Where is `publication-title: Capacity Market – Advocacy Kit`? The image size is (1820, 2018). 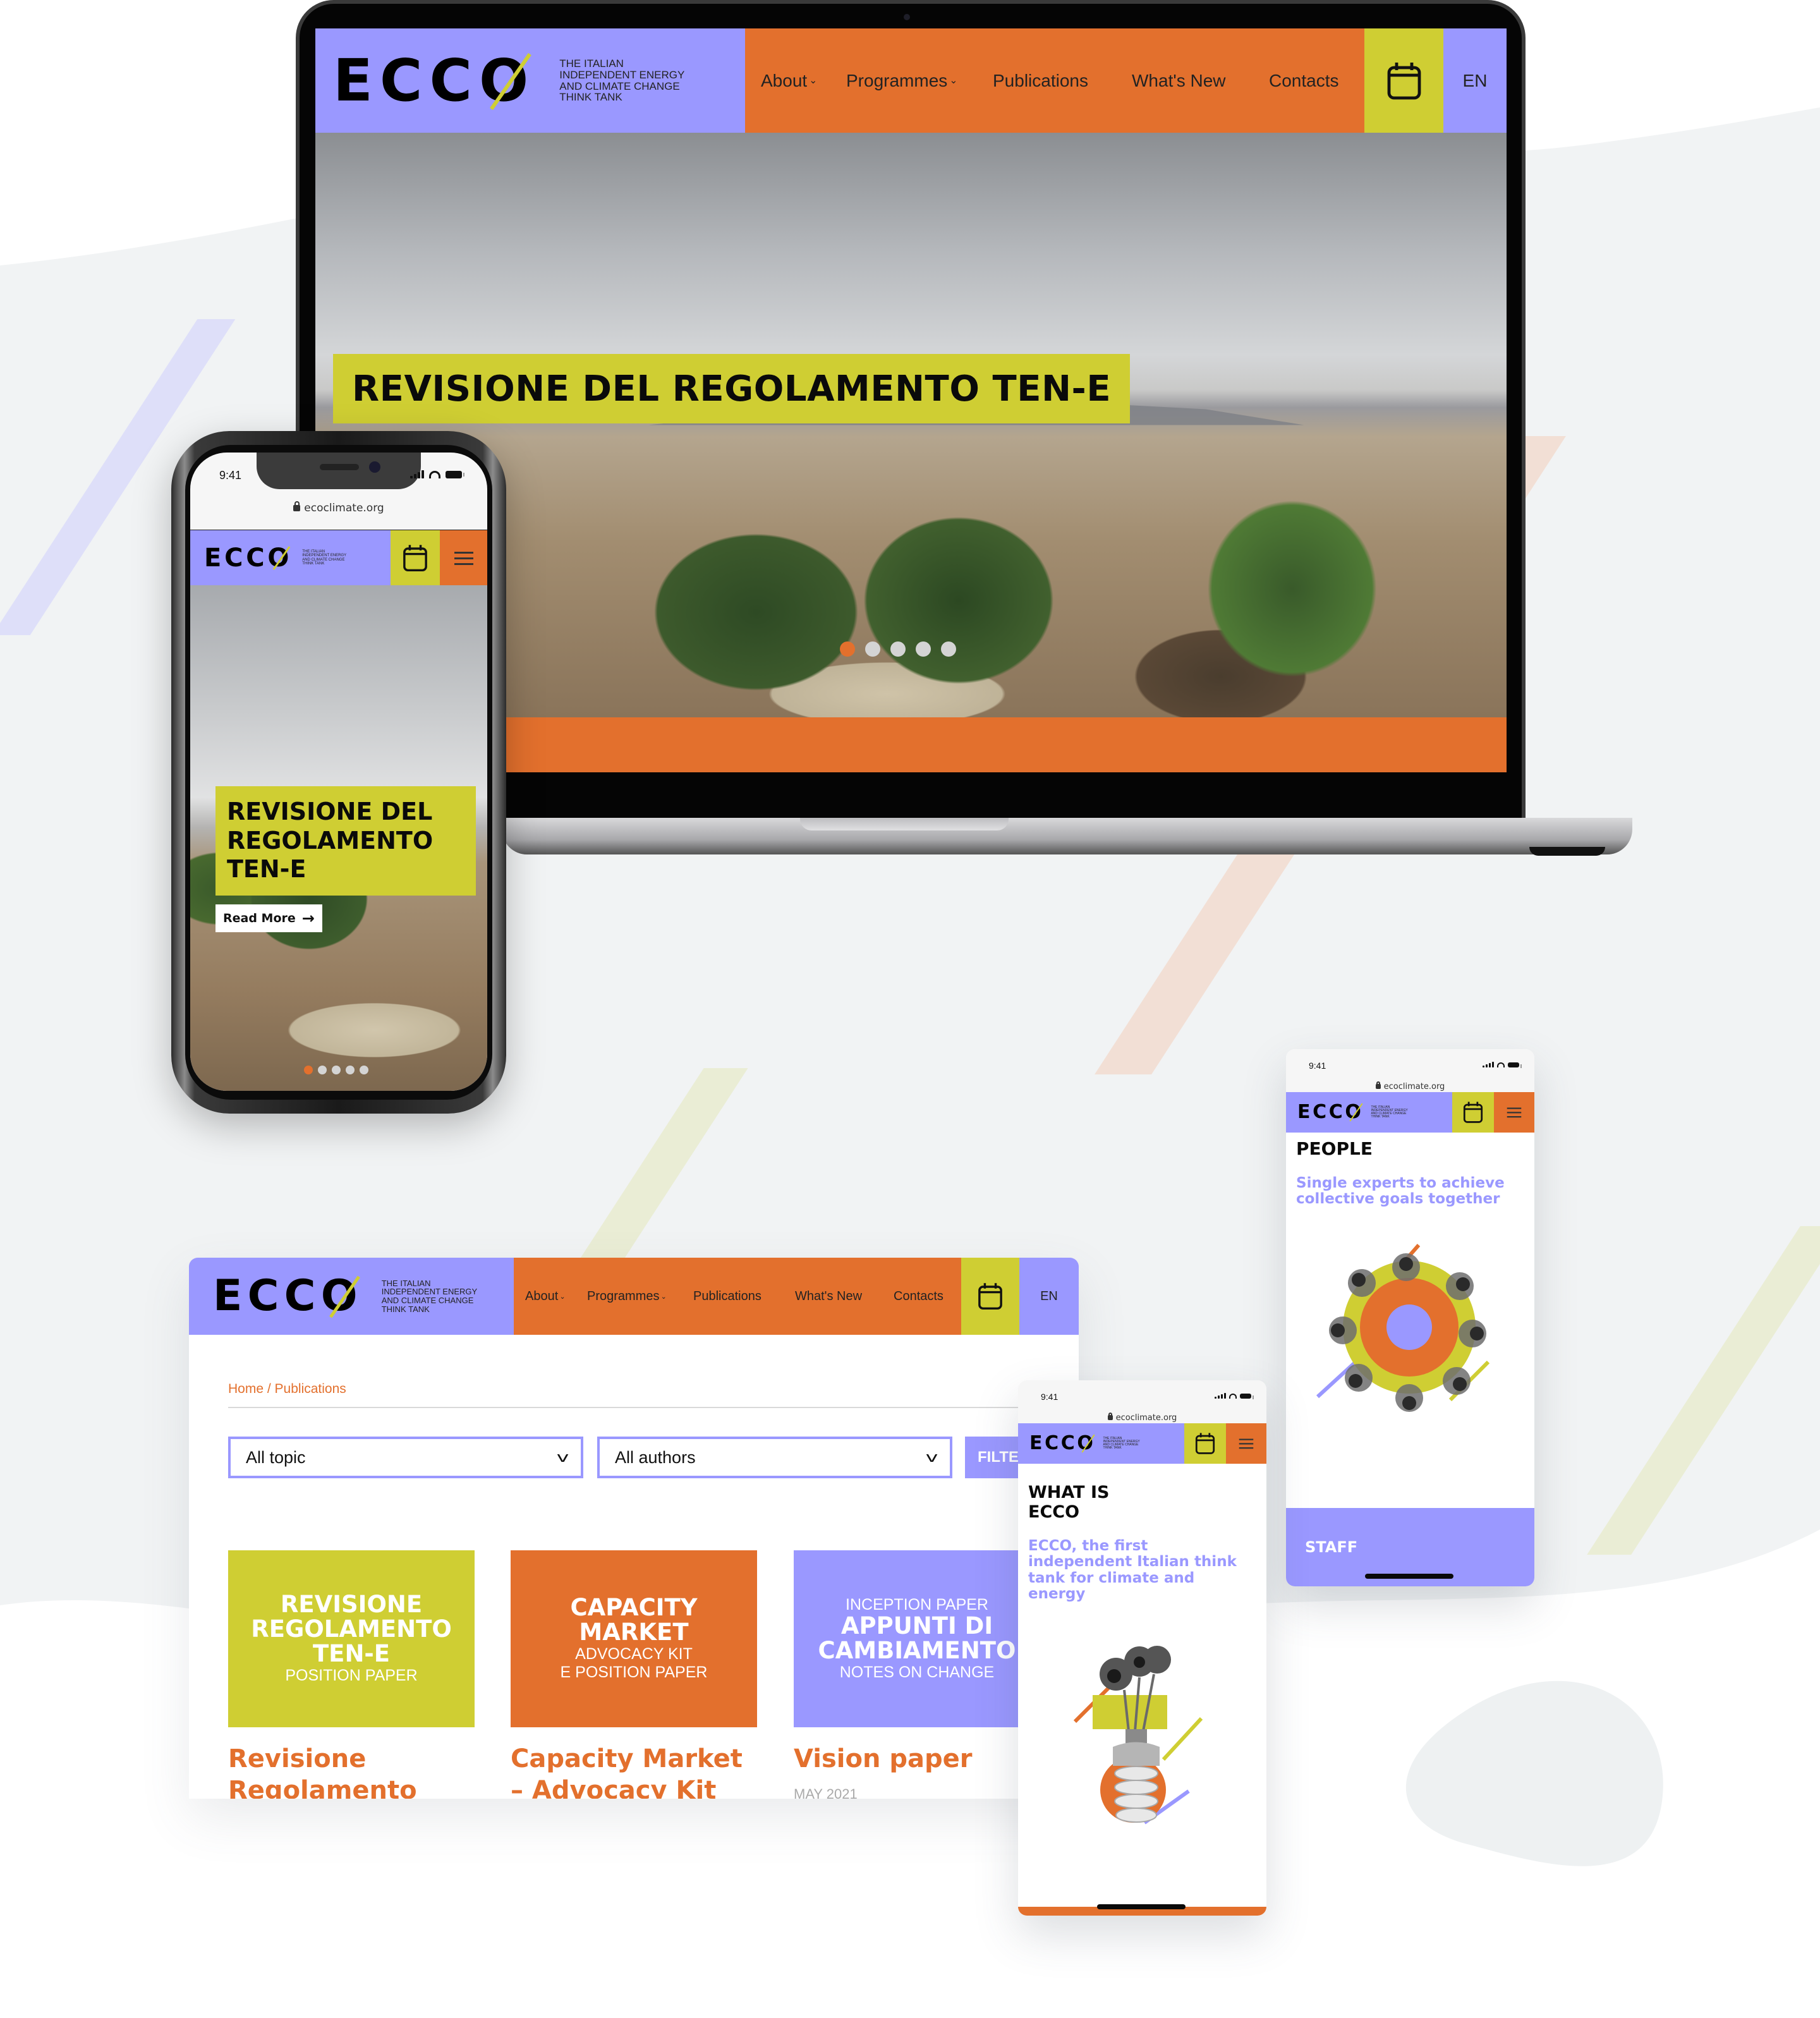
publication-title: Capacity Market – Advocacy Kit is located at coordinates (627, 1771).